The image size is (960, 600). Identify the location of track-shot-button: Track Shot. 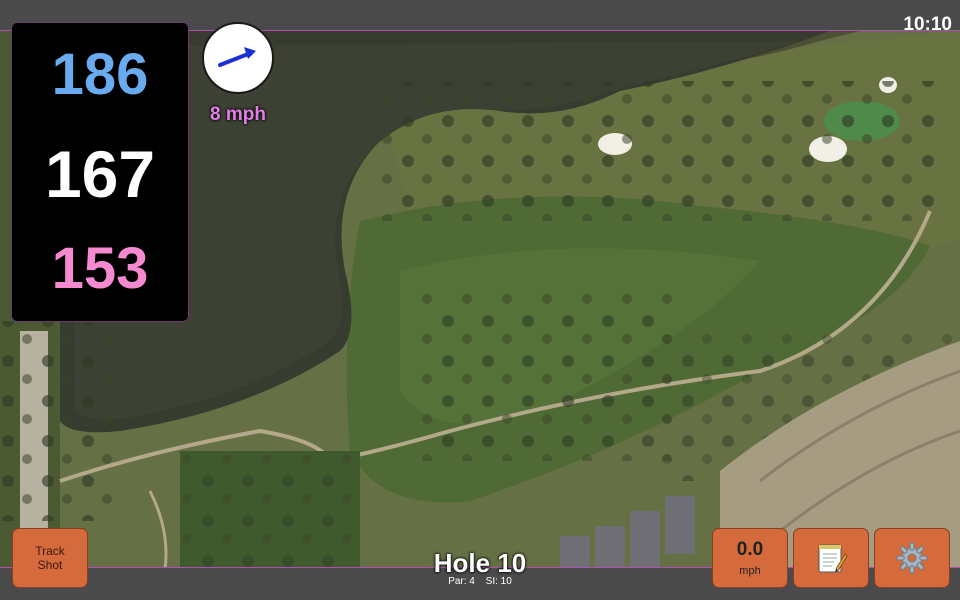
(50, 558).